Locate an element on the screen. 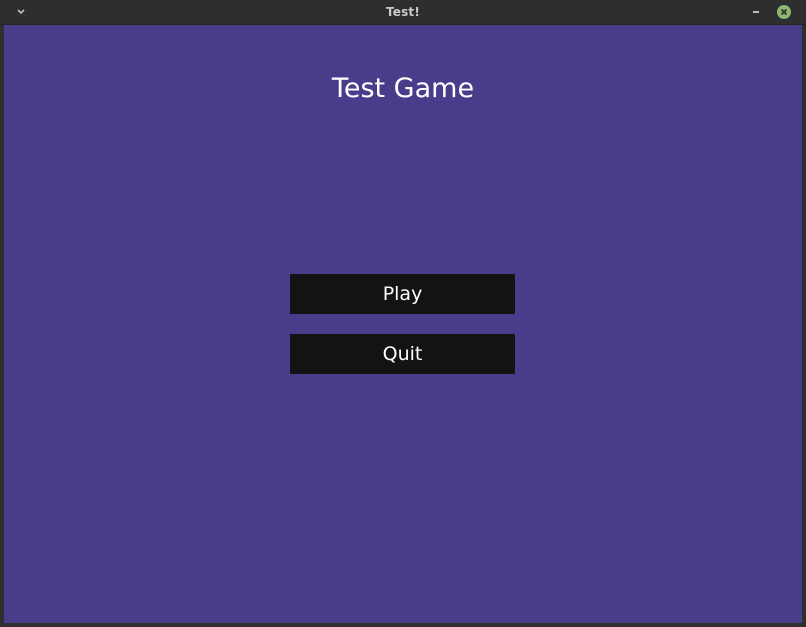  title-bar: Test! is located at coordinates (403, 12).